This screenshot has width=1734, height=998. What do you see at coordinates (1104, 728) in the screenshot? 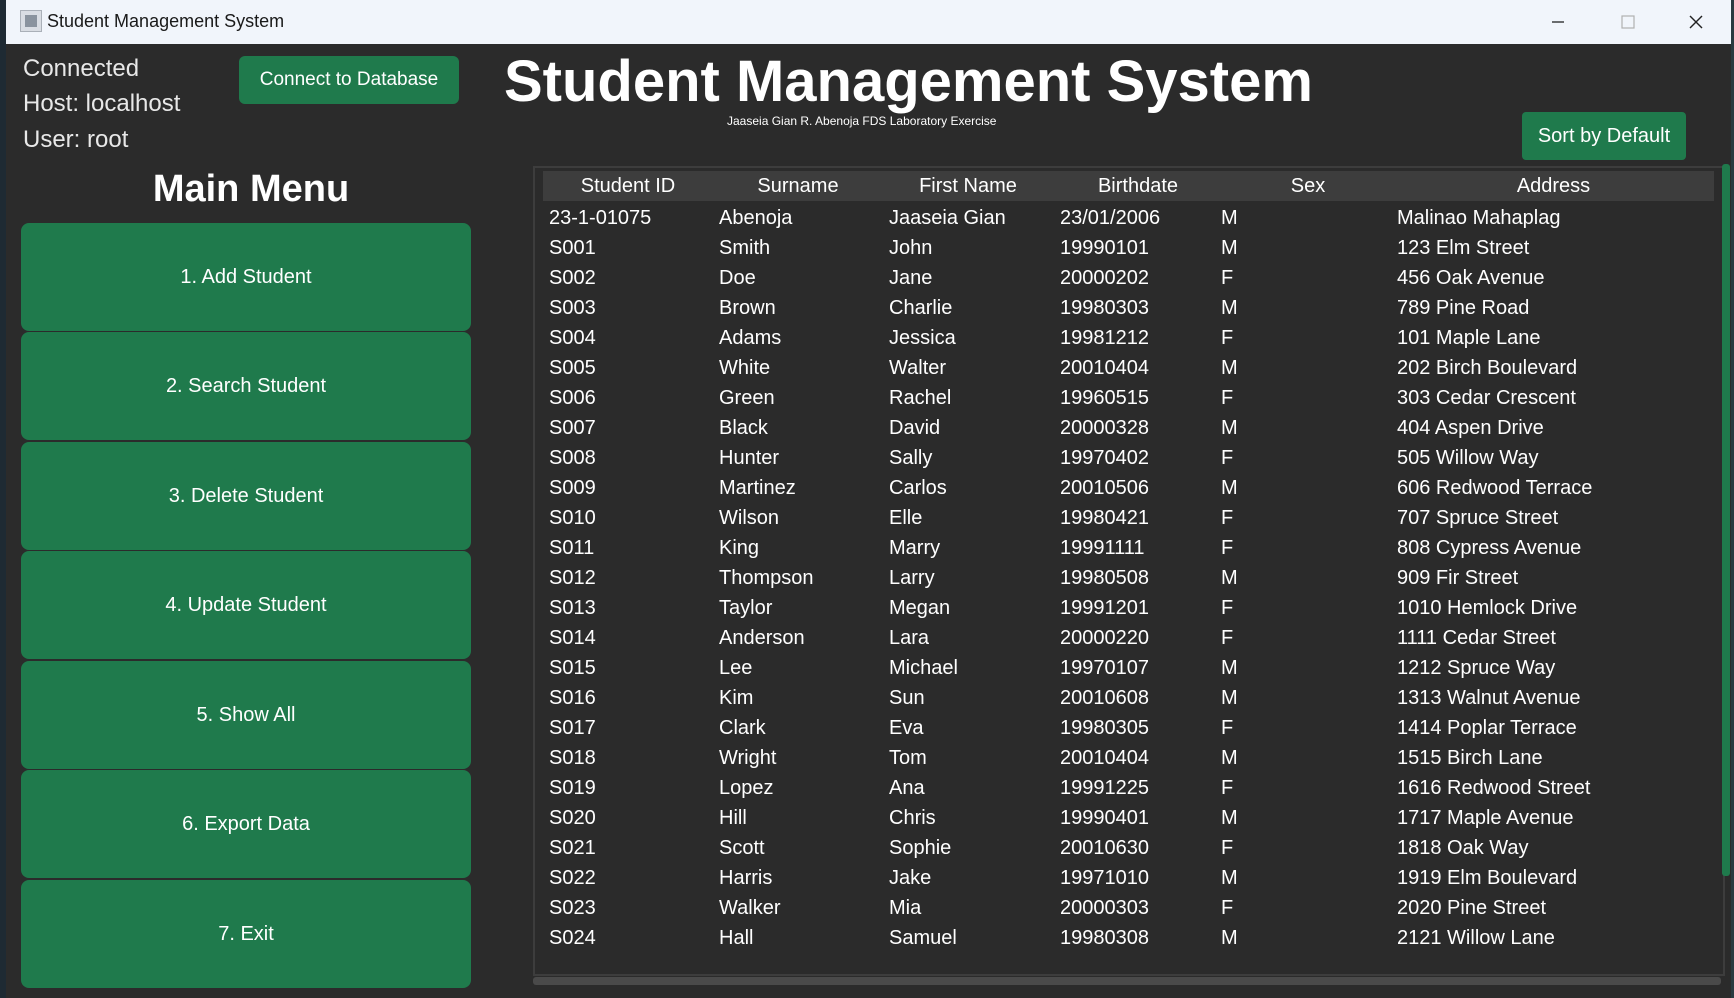
I see `cell-birthdate: 19980305` at bounding box center [1104, 728].